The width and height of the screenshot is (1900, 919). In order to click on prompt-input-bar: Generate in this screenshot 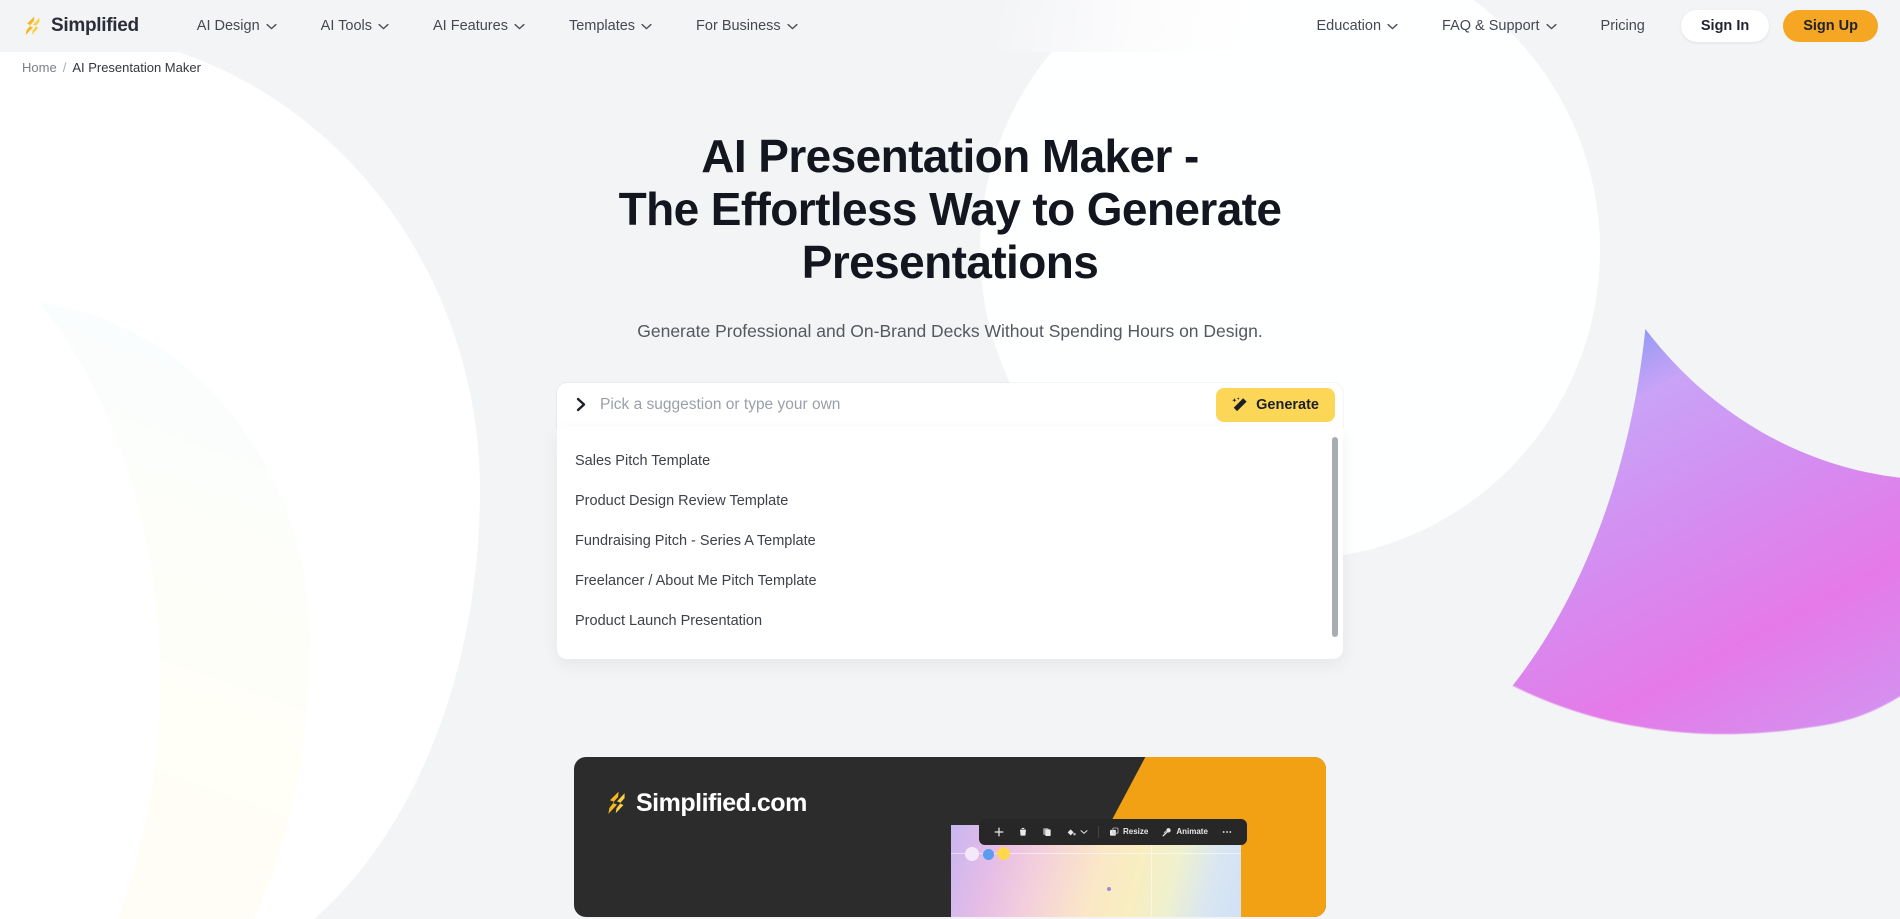, I will do `click(950, 404)`.